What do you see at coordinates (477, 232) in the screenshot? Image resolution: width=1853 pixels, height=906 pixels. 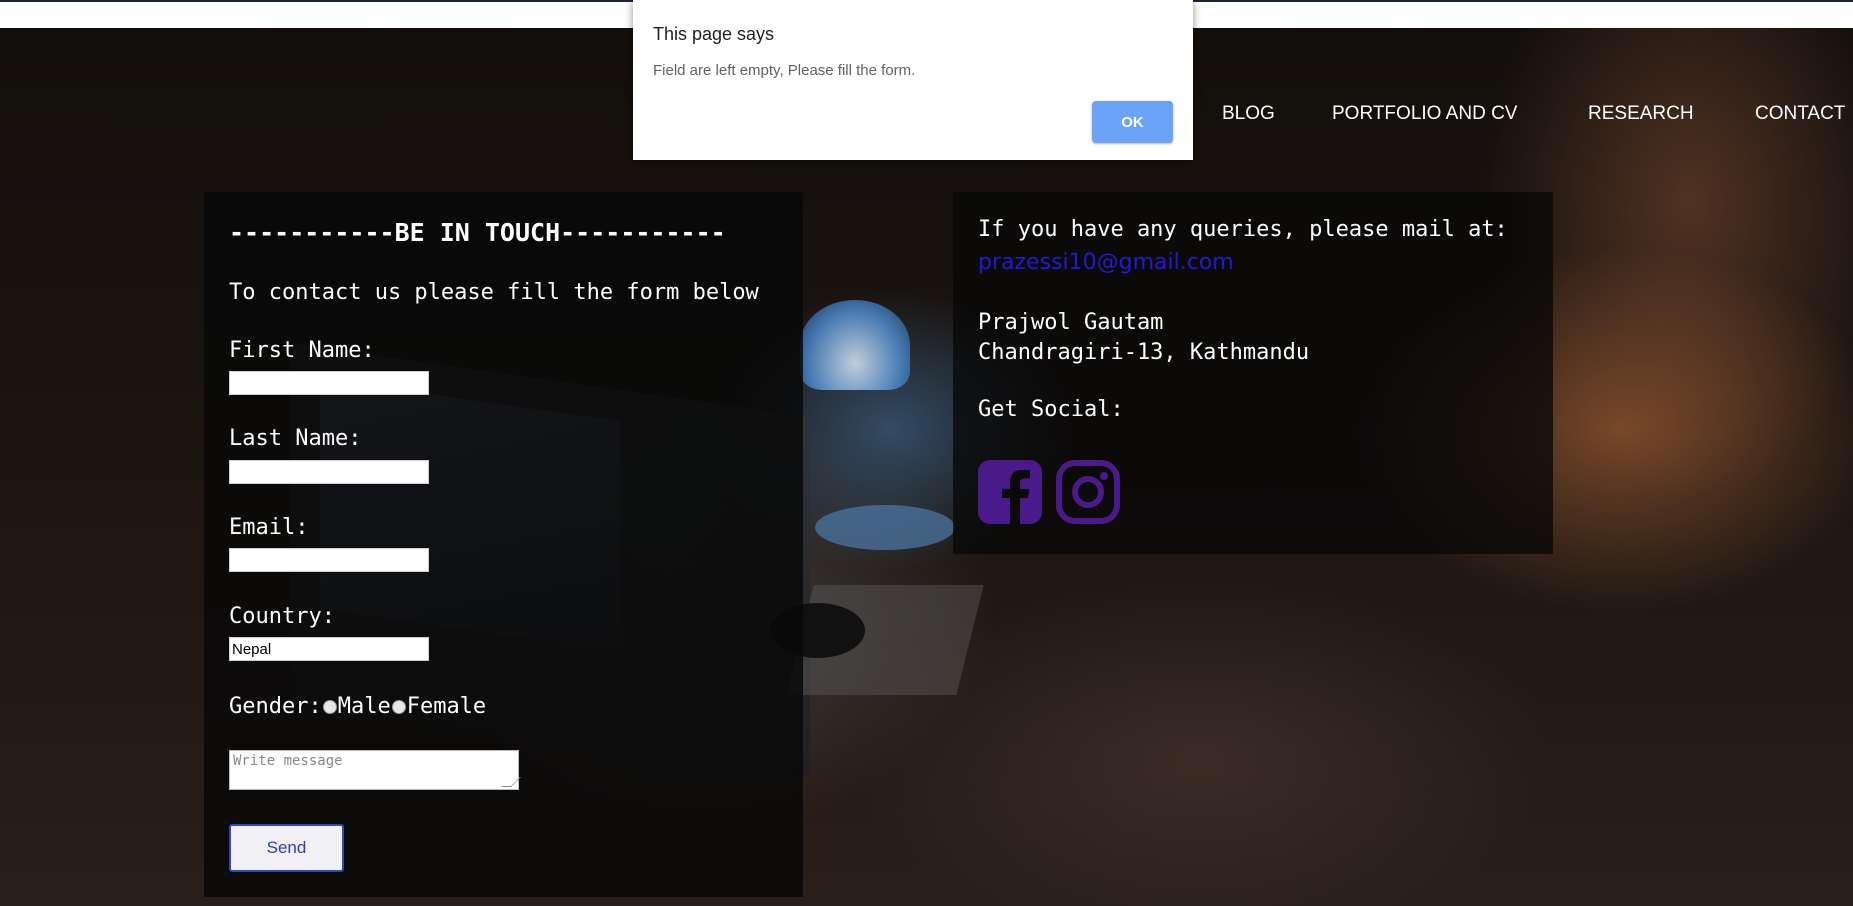 I see `form-heading: -----------BE IN TOUCH-----------` at bounding box center [477, 232].